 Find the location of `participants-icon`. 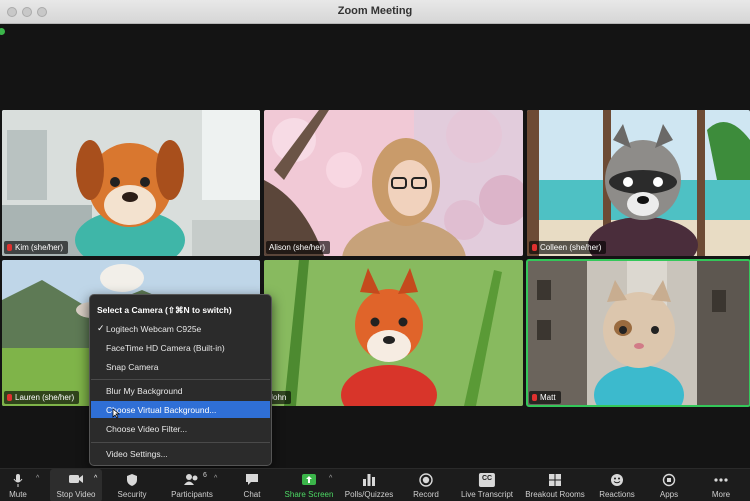

participants-icon is located at coordinates (191, 479).